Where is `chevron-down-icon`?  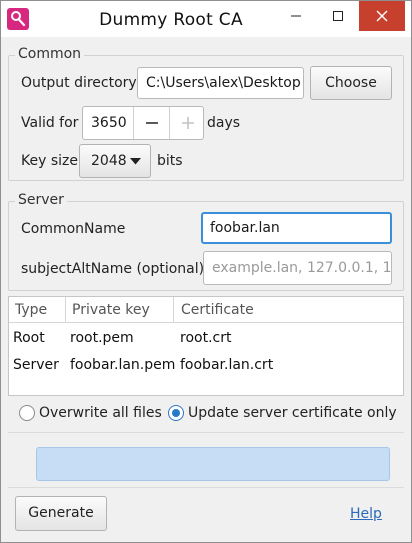 chevron-down-icon is located at coordinates (135, 161).